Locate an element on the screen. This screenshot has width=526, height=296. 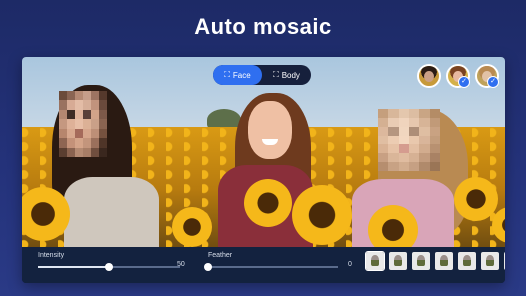
mode-toggle: ⛶ Face ⛶ Body is located at coordinates (262, 75).